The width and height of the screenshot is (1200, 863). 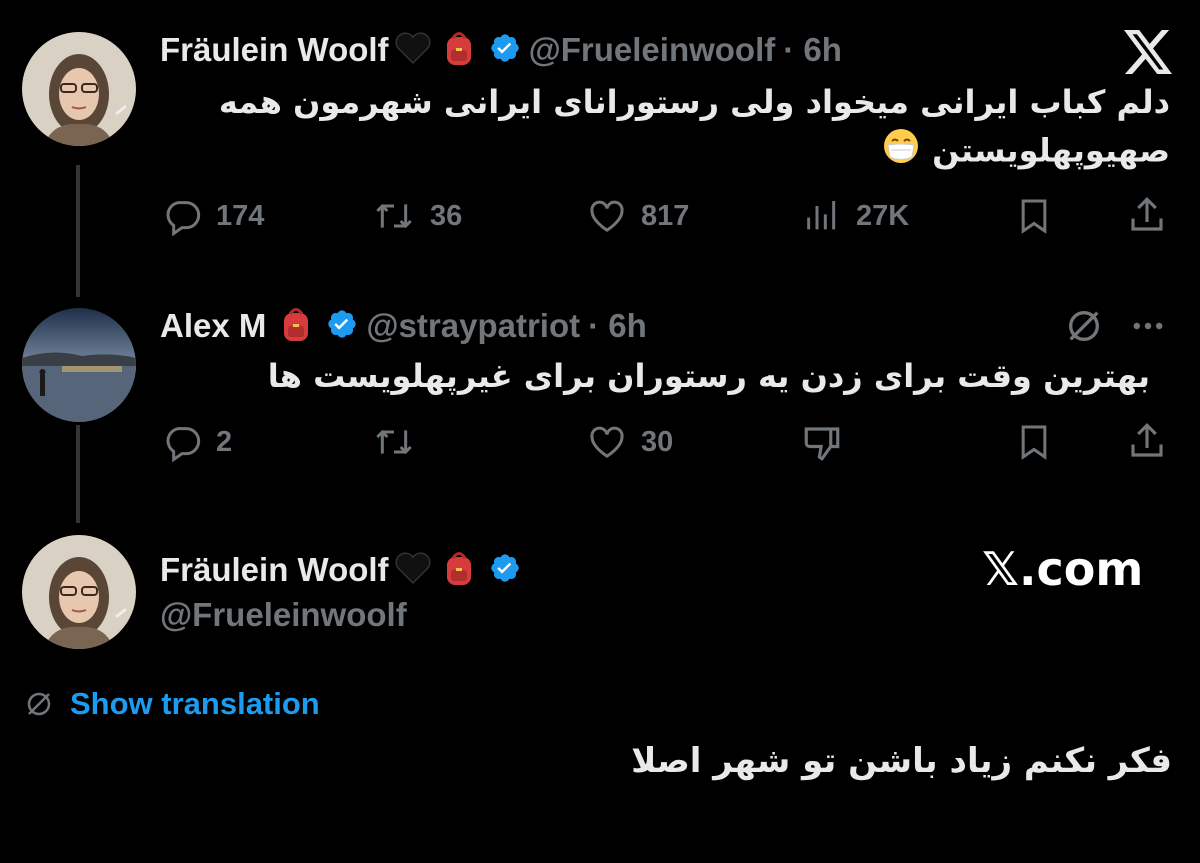 I want to click on like-count: 30, so click(x=657, y=441).